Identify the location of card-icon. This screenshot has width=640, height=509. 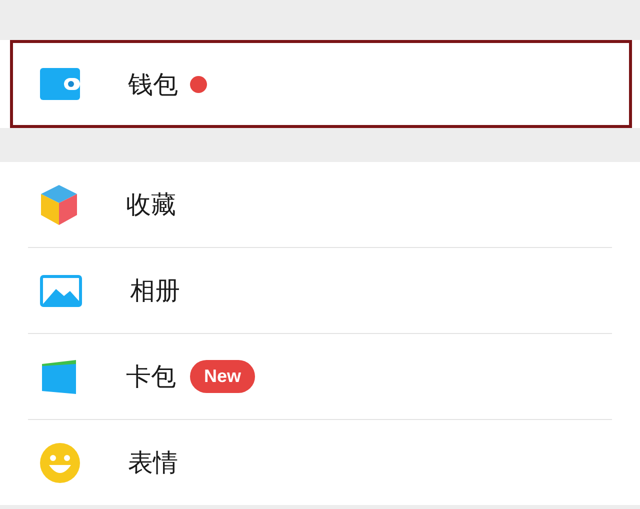
(59, 377).